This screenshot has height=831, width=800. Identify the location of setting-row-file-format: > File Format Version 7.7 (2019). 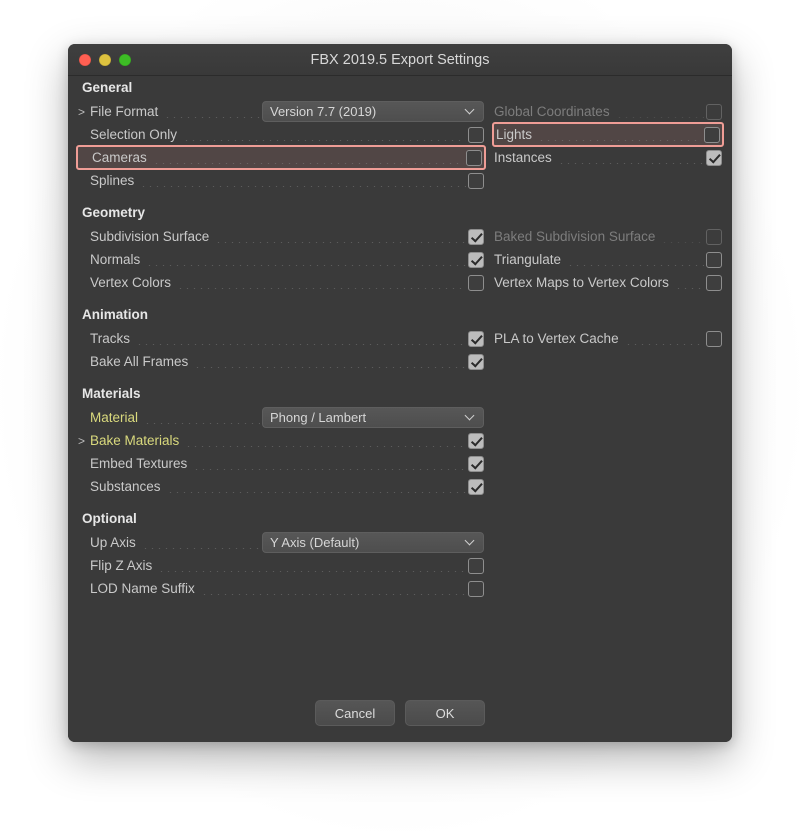
(281, 111).